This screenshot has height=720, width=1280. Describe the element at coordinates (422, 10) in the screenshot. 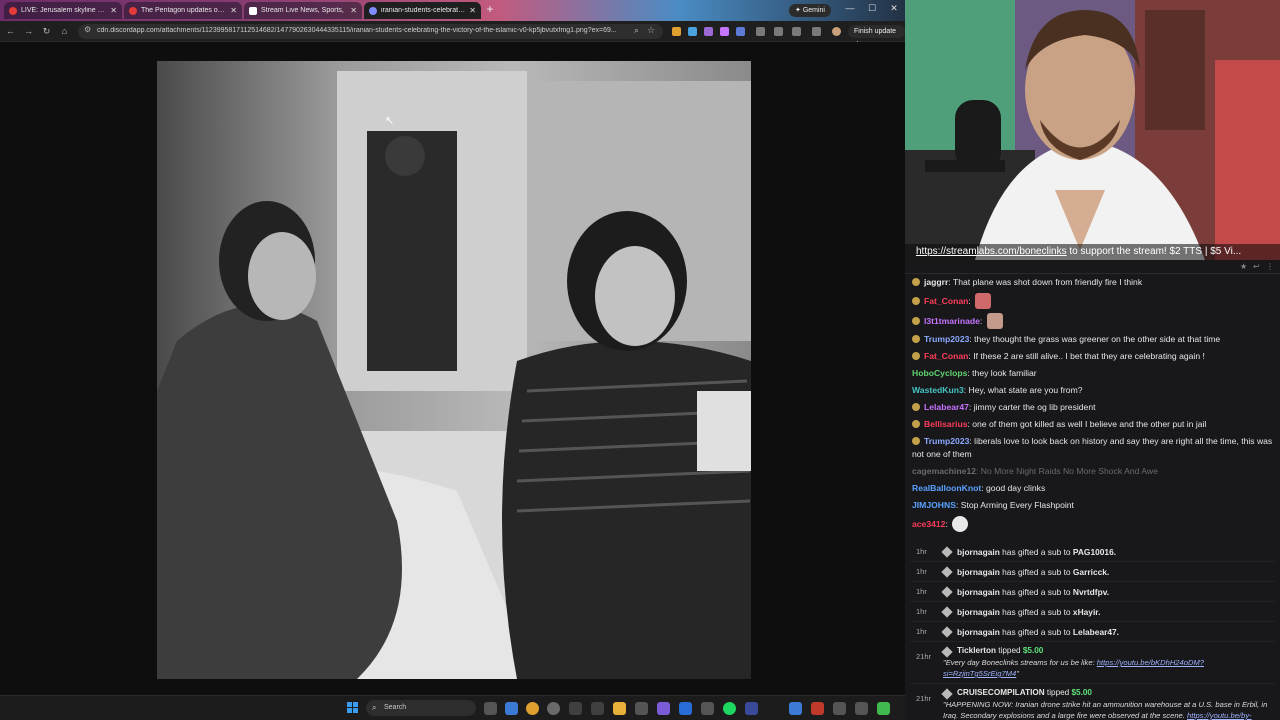

I see `tab-iranian-students: iranian-students-celebrating-t ✕` at that location.